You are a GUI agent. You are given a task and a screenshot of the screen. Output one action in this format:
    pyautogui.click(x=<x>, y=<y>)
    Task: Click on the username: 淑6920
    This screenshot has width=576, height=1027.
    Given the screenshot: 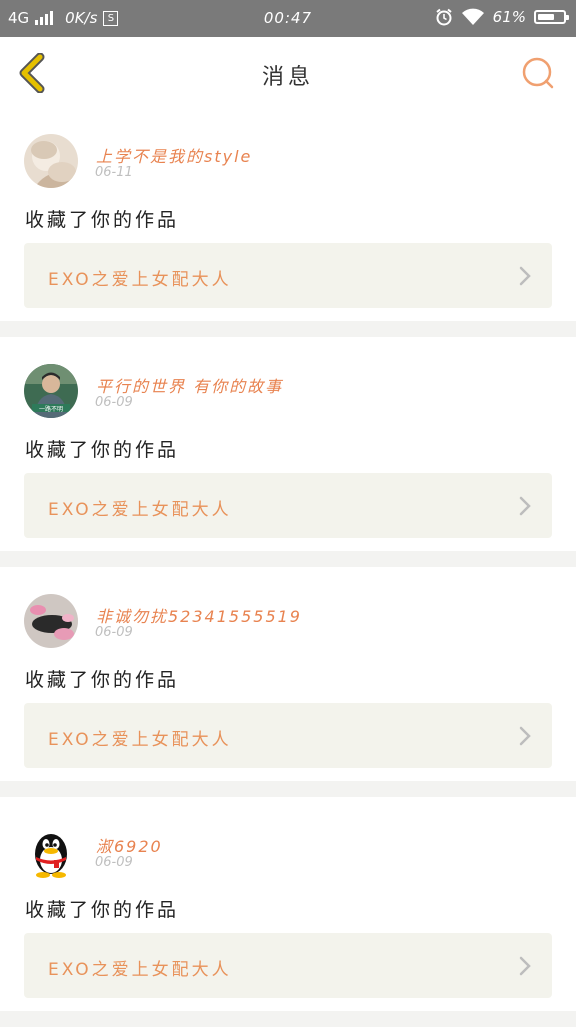 What is the action you would take?
    pyautogui.click(x=129, y=845)
    